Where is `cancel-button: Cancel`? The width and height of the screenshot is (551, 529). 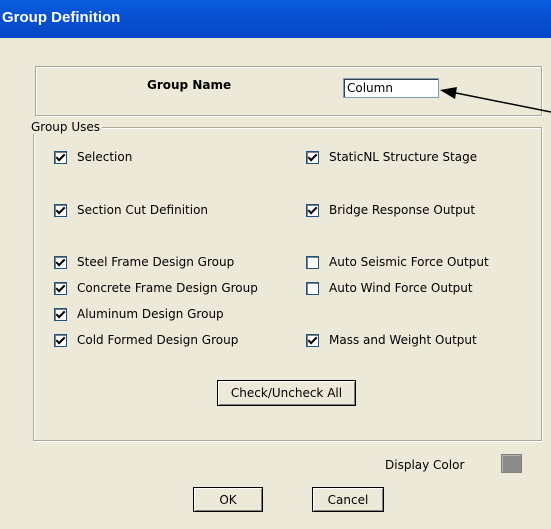
cancel-button: Cancel is located at coordinates (348, 499).